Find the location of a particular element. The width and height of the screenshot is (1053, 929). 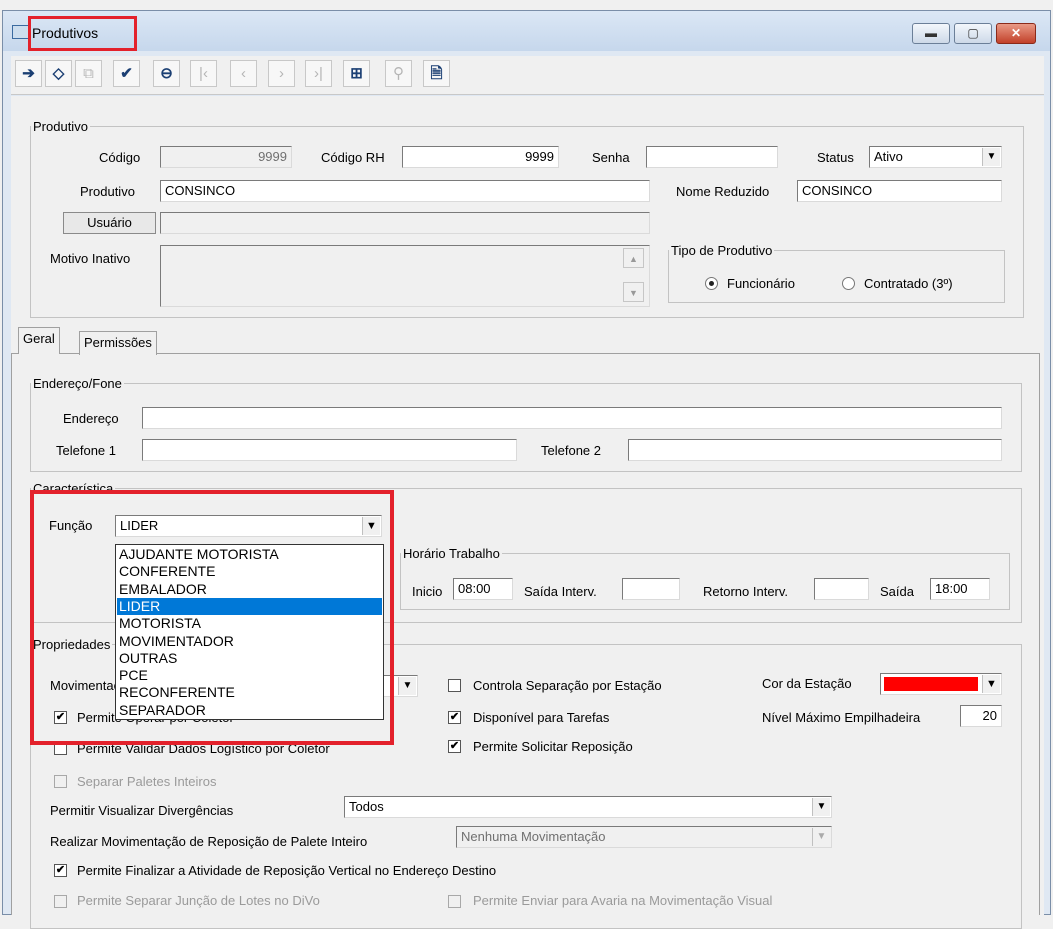

minimize-button: ▬ is located at coordinates (931, 33).